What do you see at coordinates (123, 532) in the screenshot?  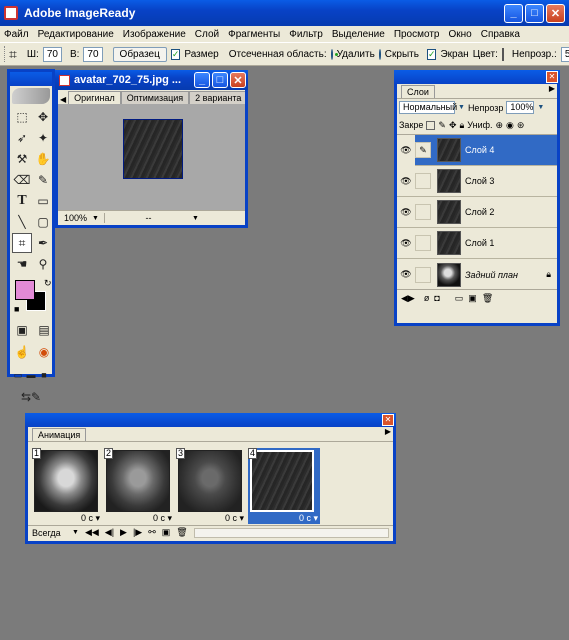 I see `play-icon: ▶` at bounding box center [123, 532].